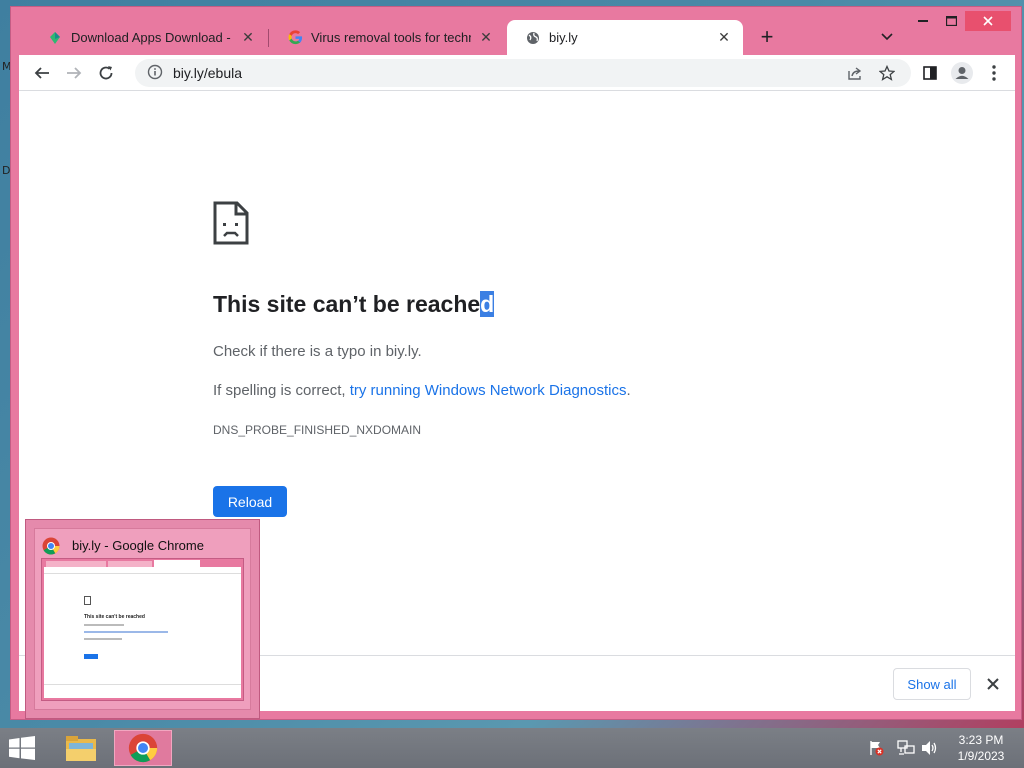 This screenshot has height=768, width=1024. Describe the element at coordinates (951, 21) in the screenshot. I see `maximize-button` at that location.